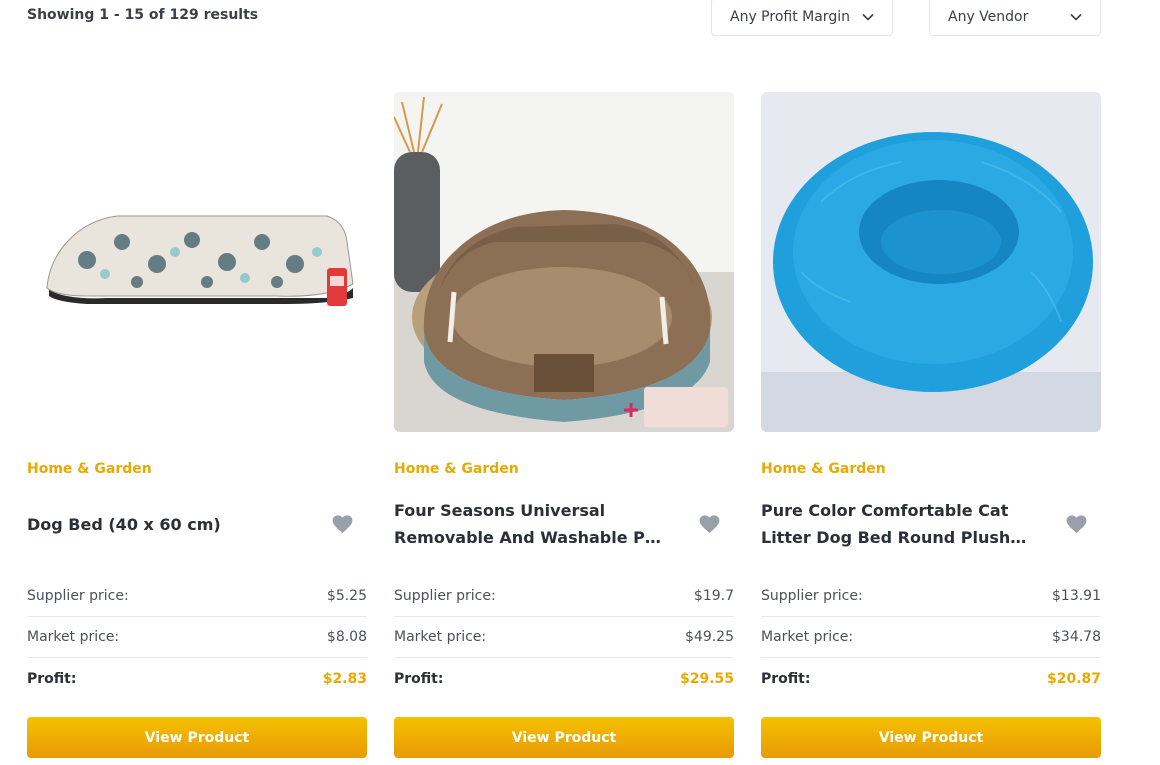 This screenshot has height=765, width=1160. What do you see at coordinates (706, 678) in the screenshot?
I see `profit-value: $29.55` at bounding box center [706, 678].